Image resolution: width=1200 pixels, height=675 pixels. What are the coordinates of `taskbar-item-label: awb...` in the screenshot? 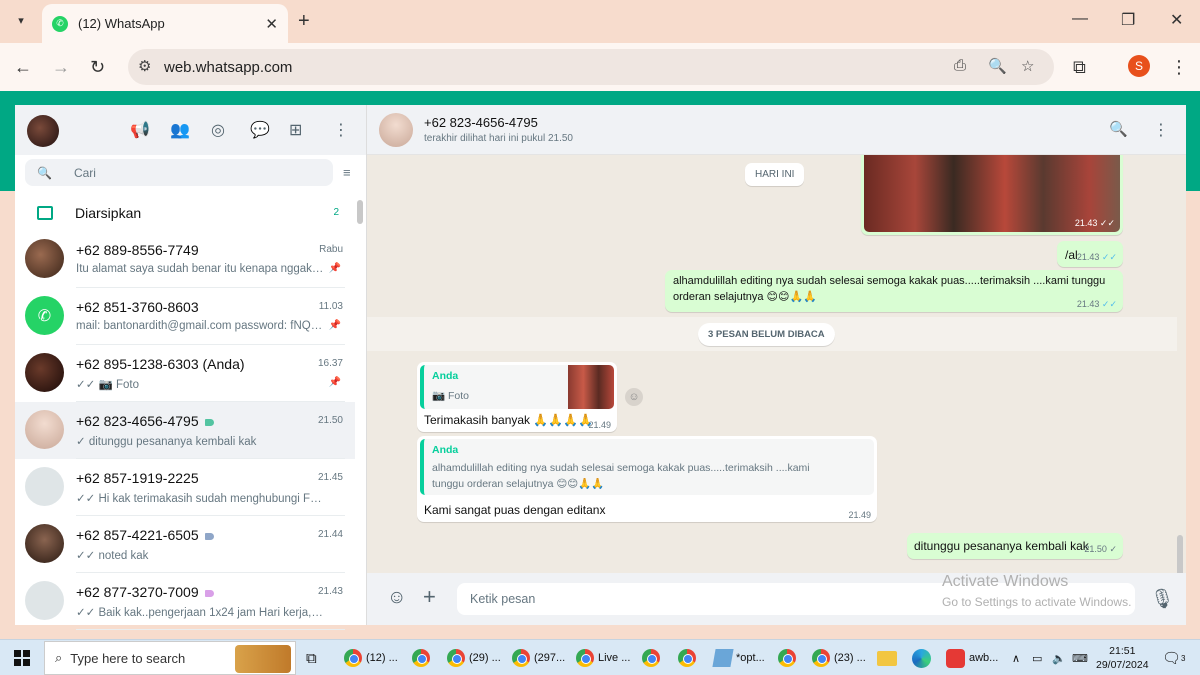 It's located at (984, 658).